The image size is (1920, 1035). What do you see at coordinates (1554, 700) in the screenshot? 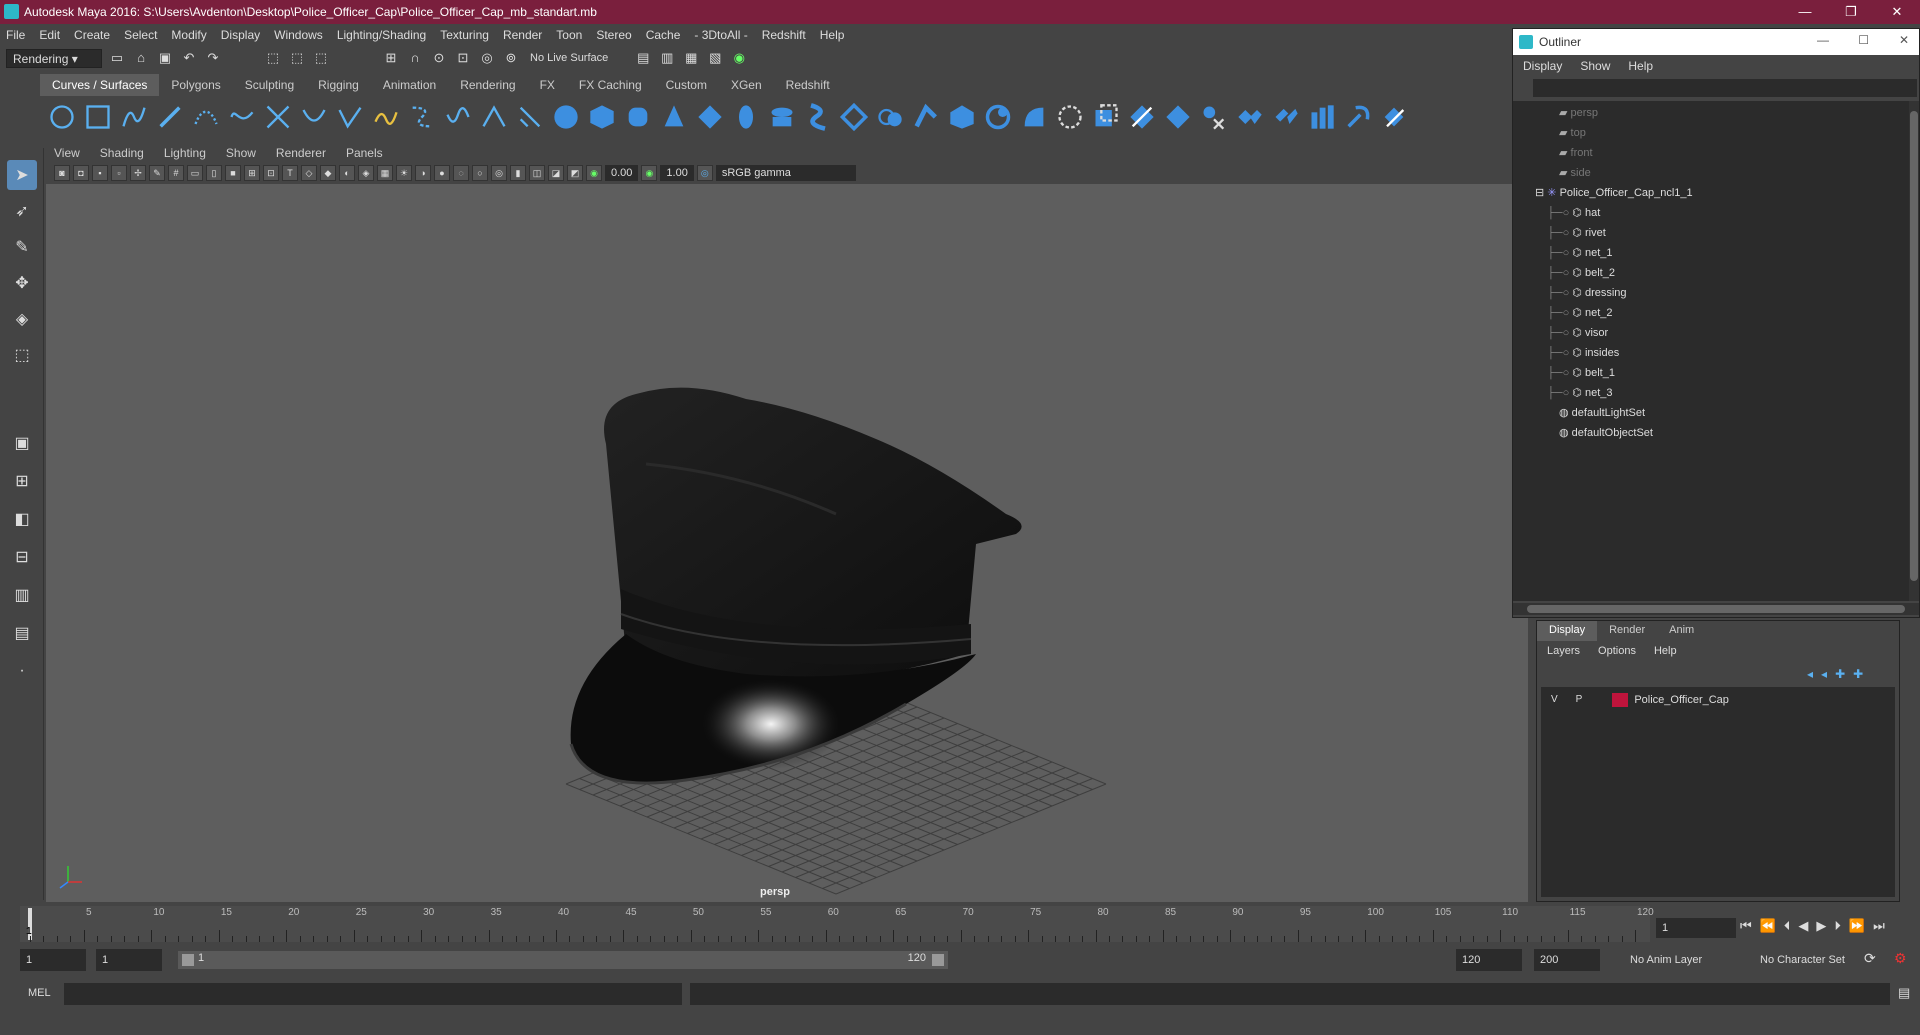
I see `layer-visibility-toggle: V` at bounding box center [1554, 700].